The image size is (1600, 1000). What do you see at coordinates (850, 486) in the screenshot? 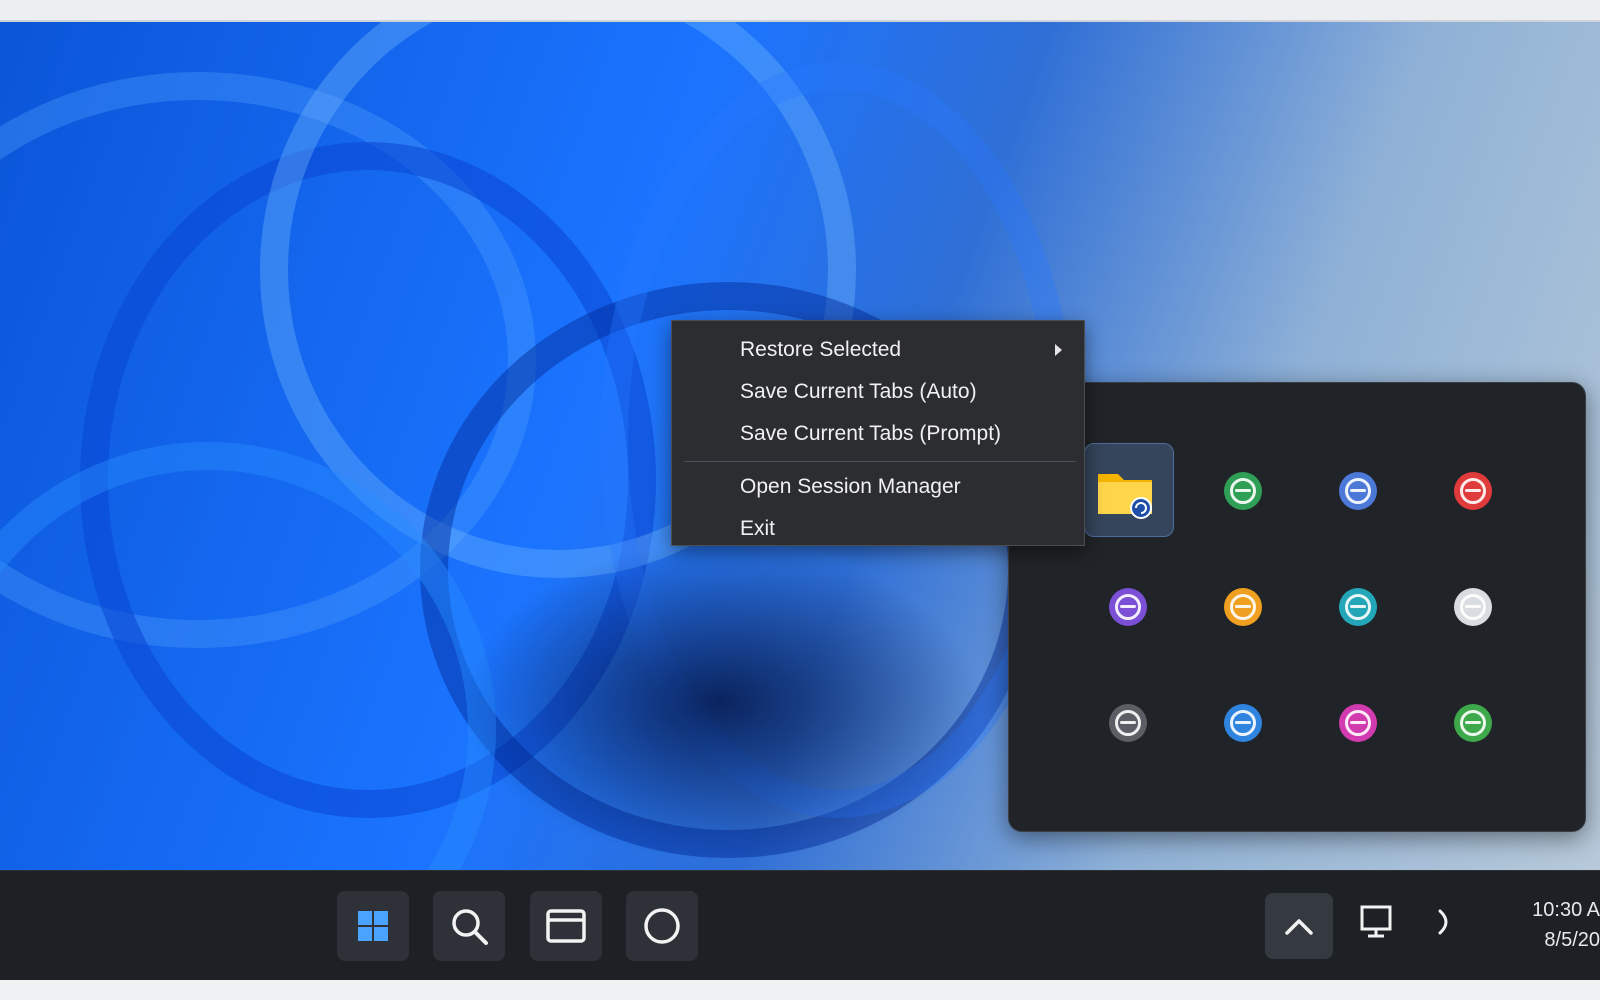
I see `menu-item-label: Open Session Manager` at bounding box center [850, 486].